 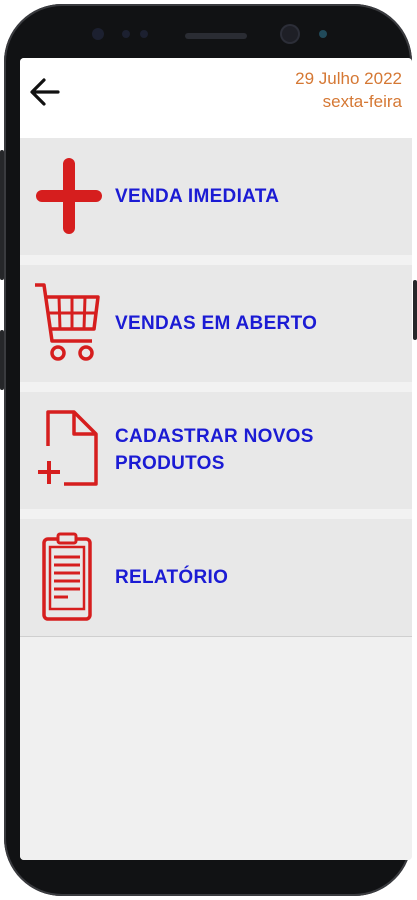 What do you see at coordinates (46, 92) in the screenshot?
I see `arrow-left-icon` at bounding box center [46, 92].